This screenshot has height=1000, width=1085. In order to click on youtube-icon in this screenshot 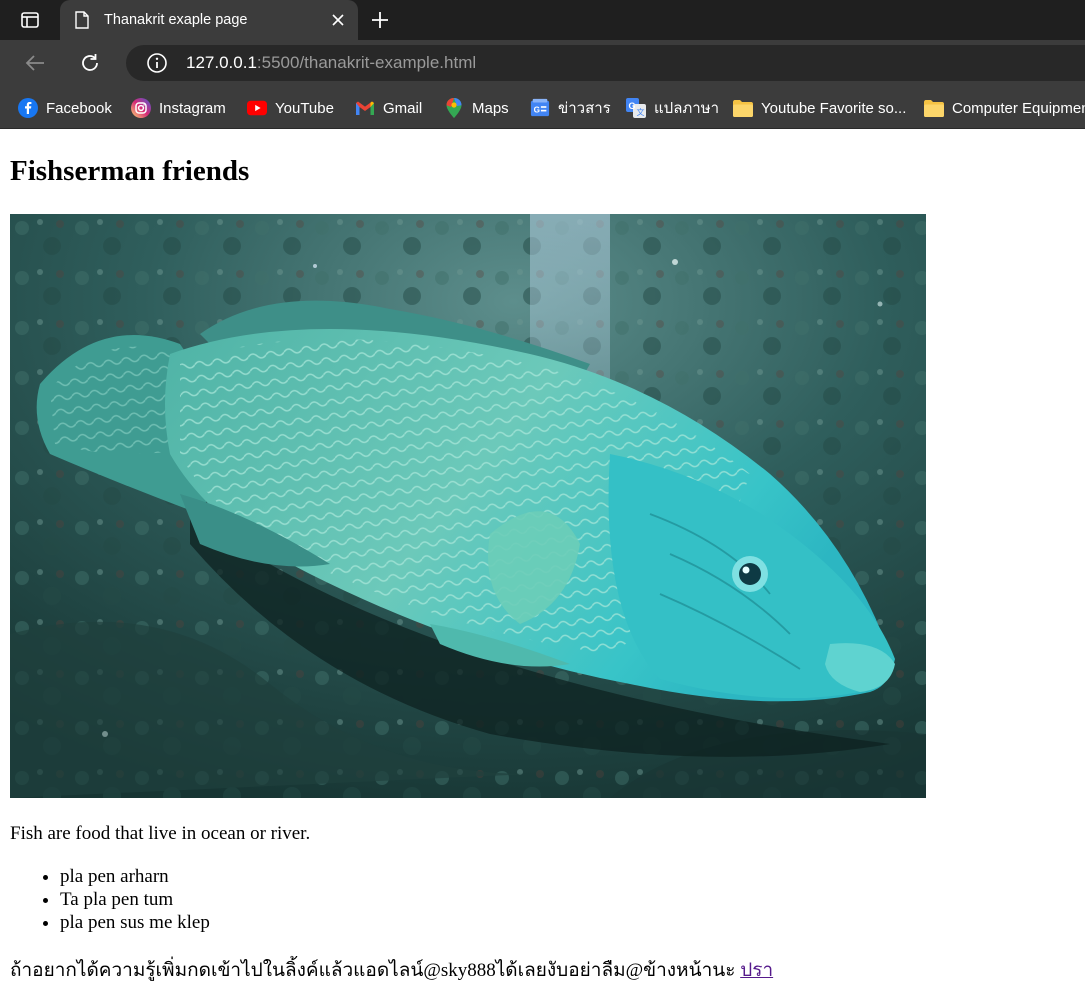, I will do `click(257, 108)`.